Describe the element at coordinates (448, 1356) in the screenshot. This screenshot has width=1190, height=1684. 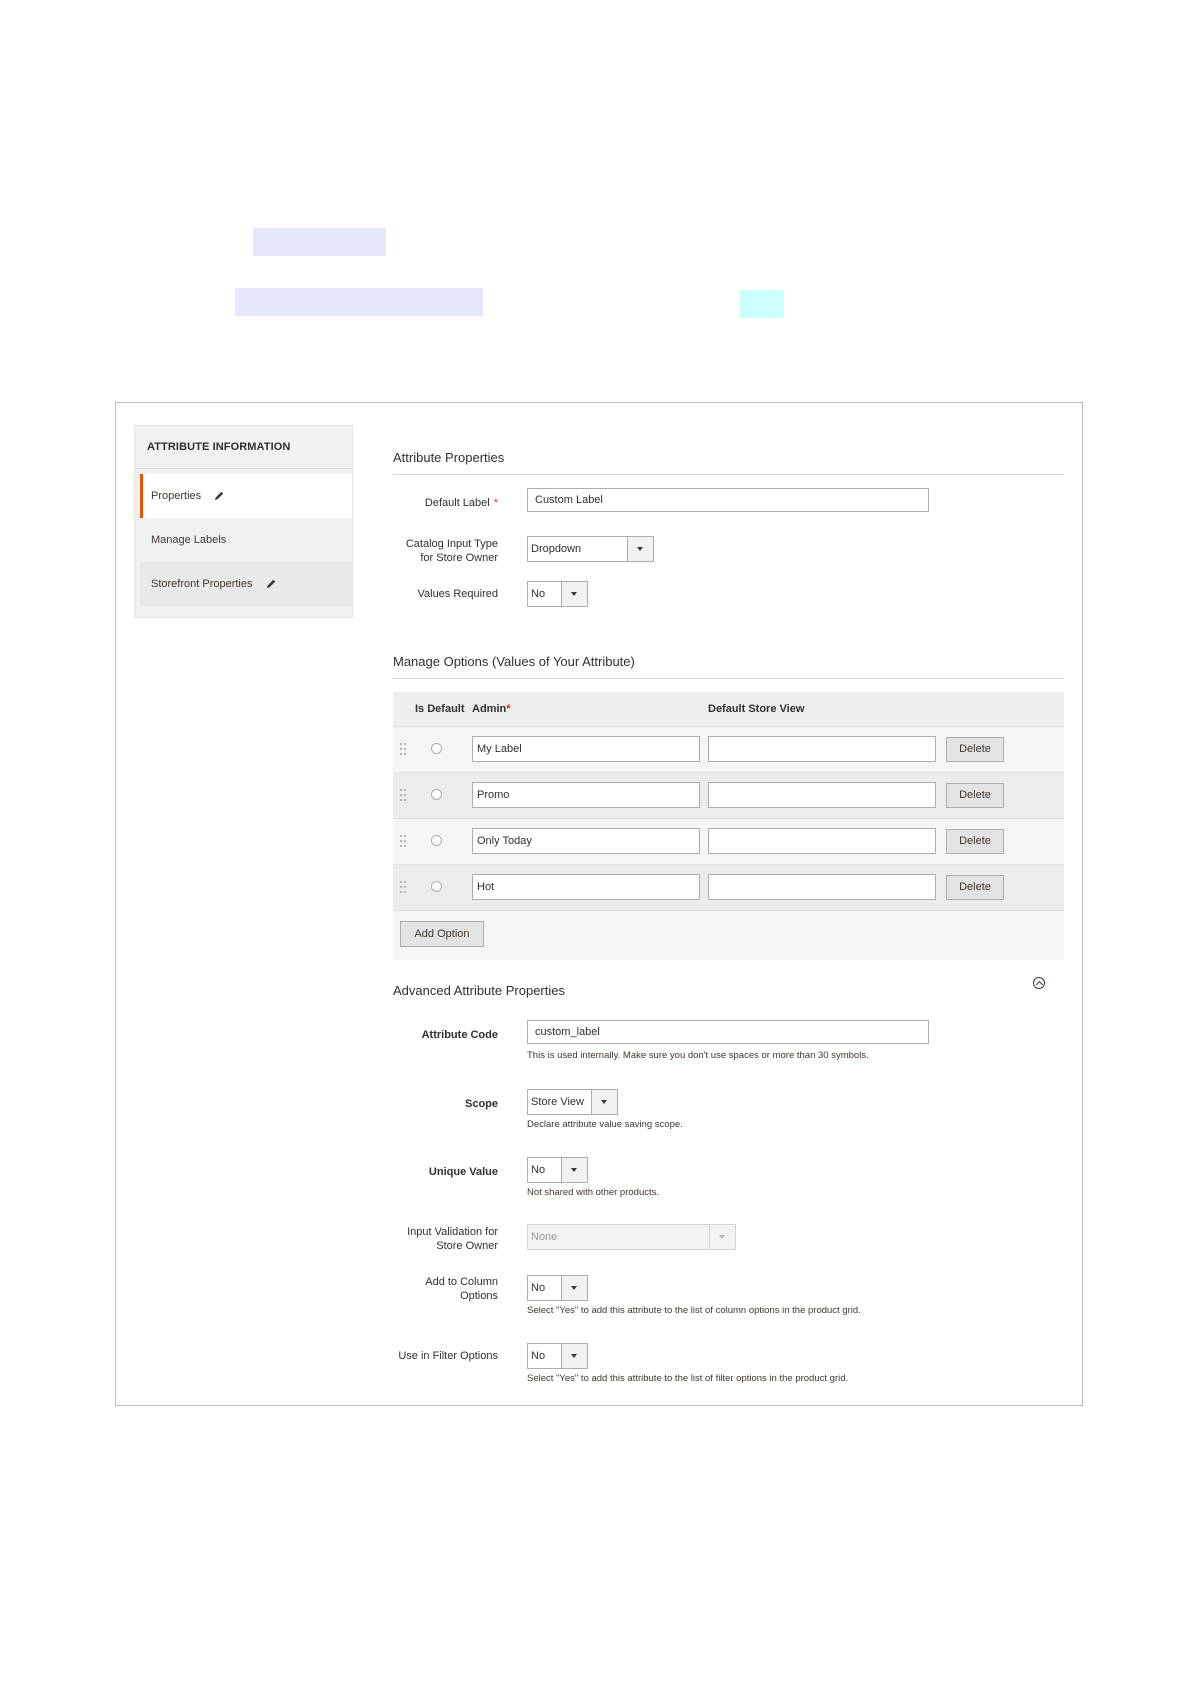
I see `filter-options-label: Use in Filter Options` at that location.